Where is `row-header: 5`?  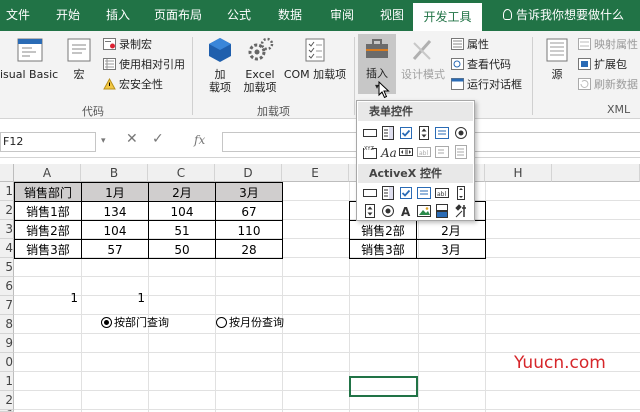
row-header: 5 is located at coordinates (7, 267).